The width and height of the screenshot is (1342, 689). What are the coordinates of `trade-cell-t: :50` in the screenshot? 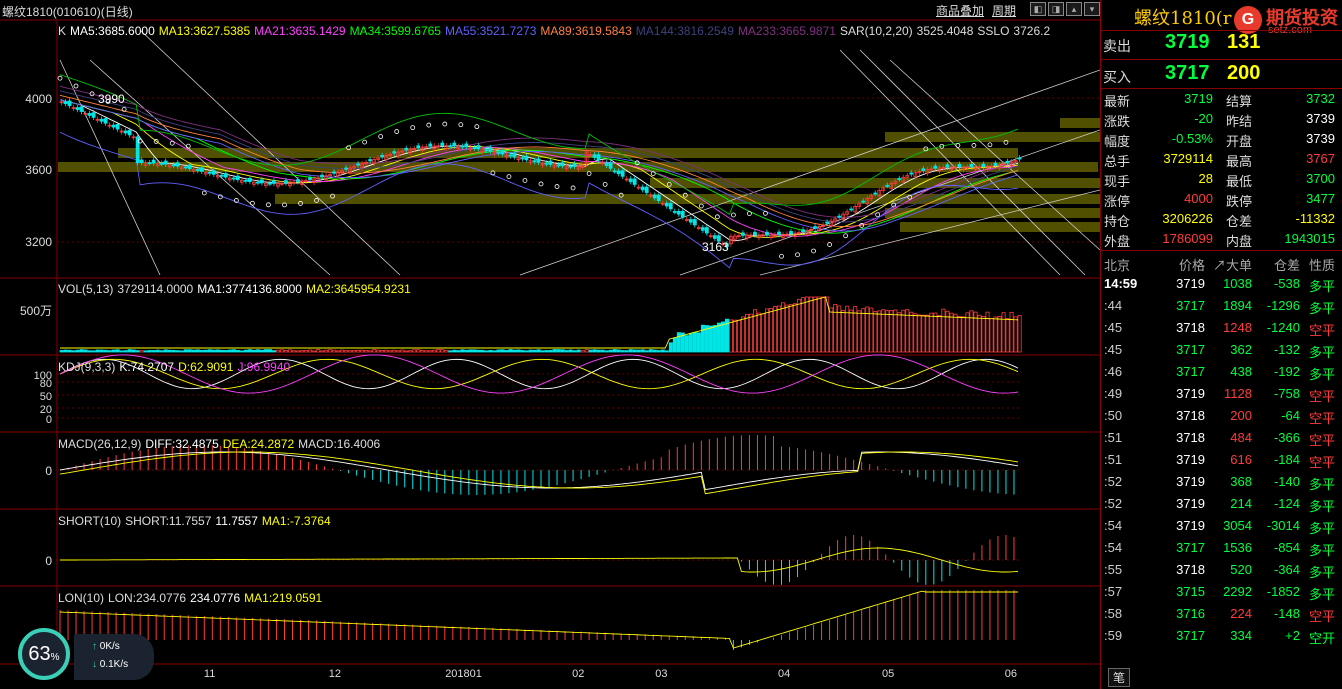 It's located at (1113, 415).